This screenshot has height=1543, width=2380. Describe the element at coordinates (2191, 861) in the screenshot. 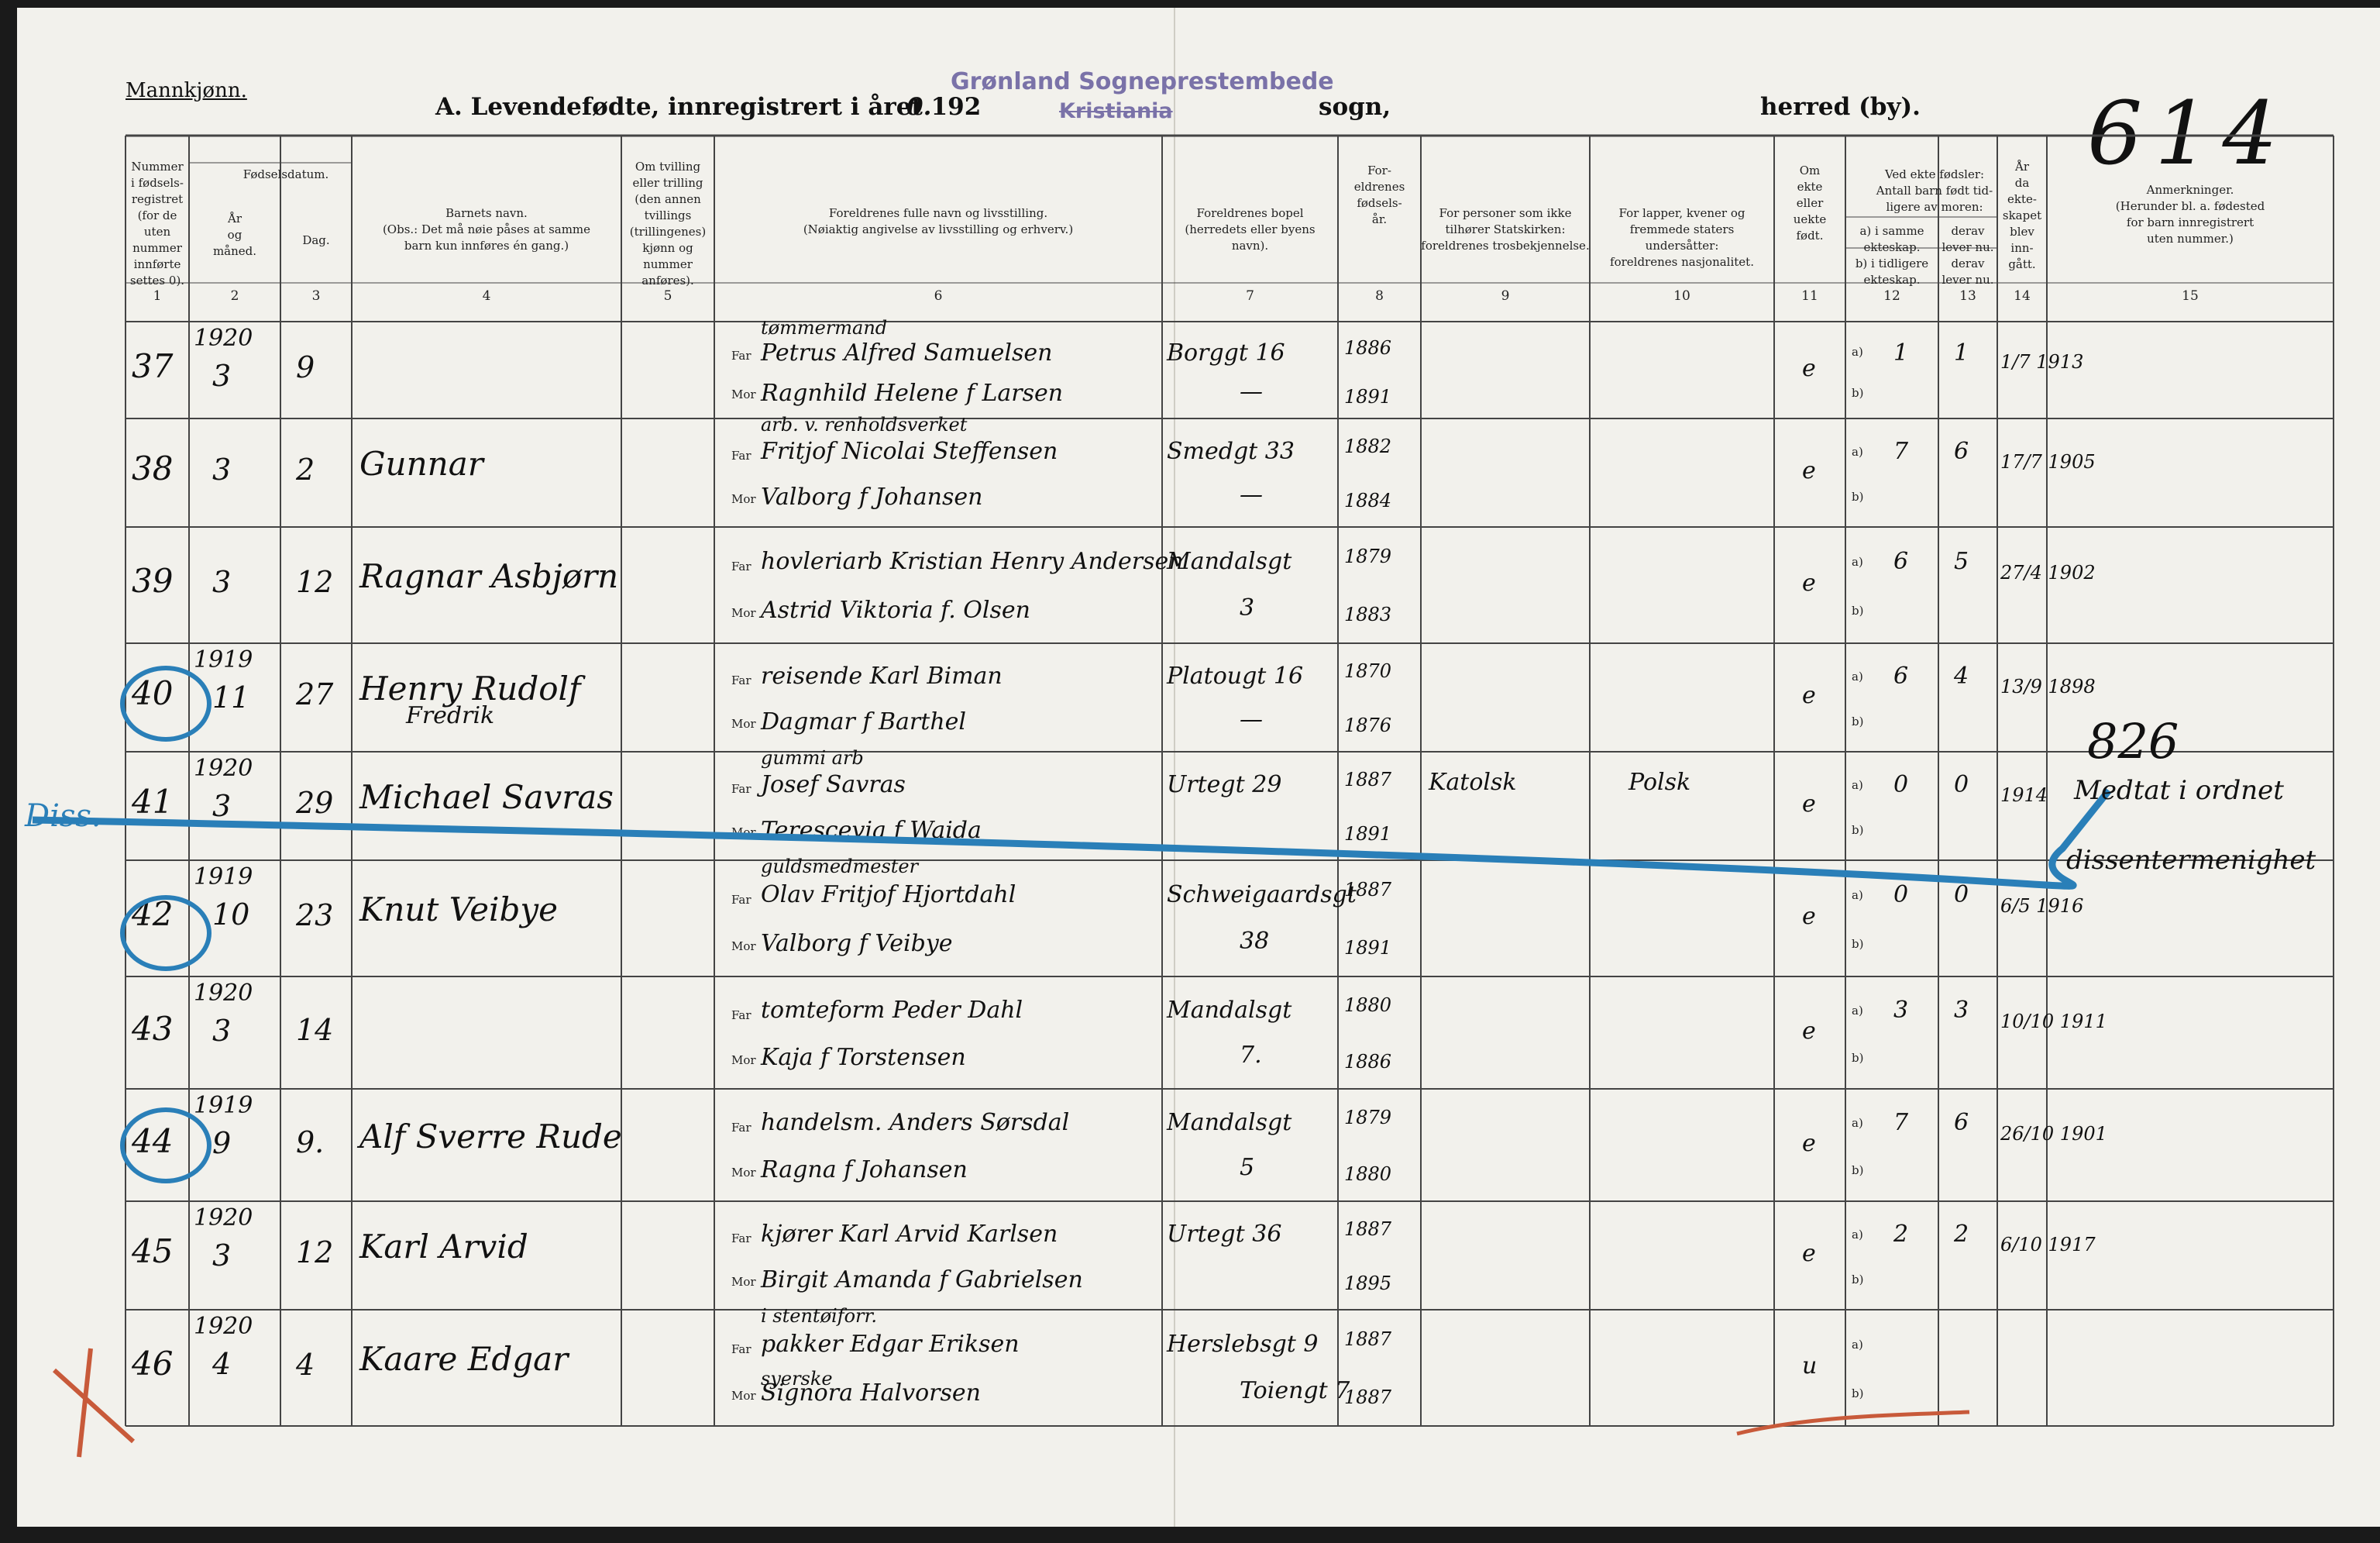

I see `remark-41-line2: dissentermenighet` at that location.